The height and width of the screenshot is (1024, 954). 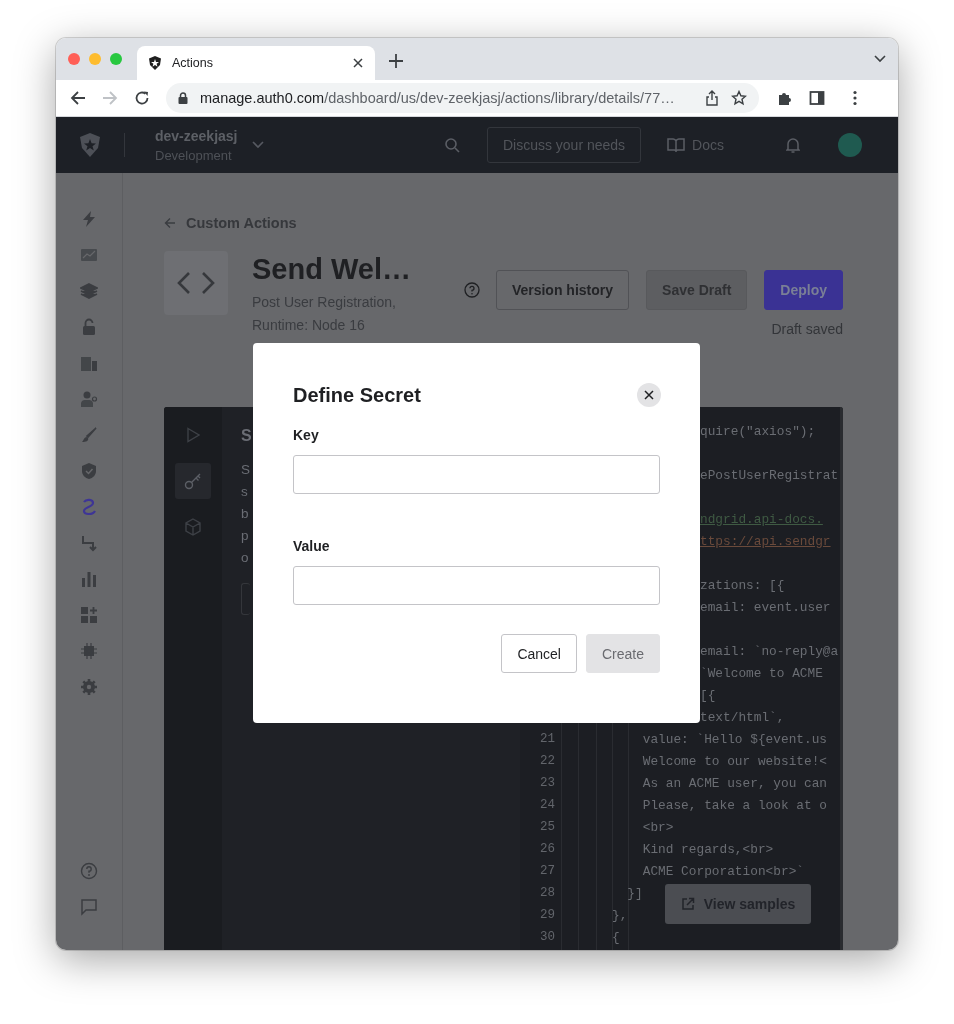 I want to click on minimize-window-button, so click(x=95, y=59).